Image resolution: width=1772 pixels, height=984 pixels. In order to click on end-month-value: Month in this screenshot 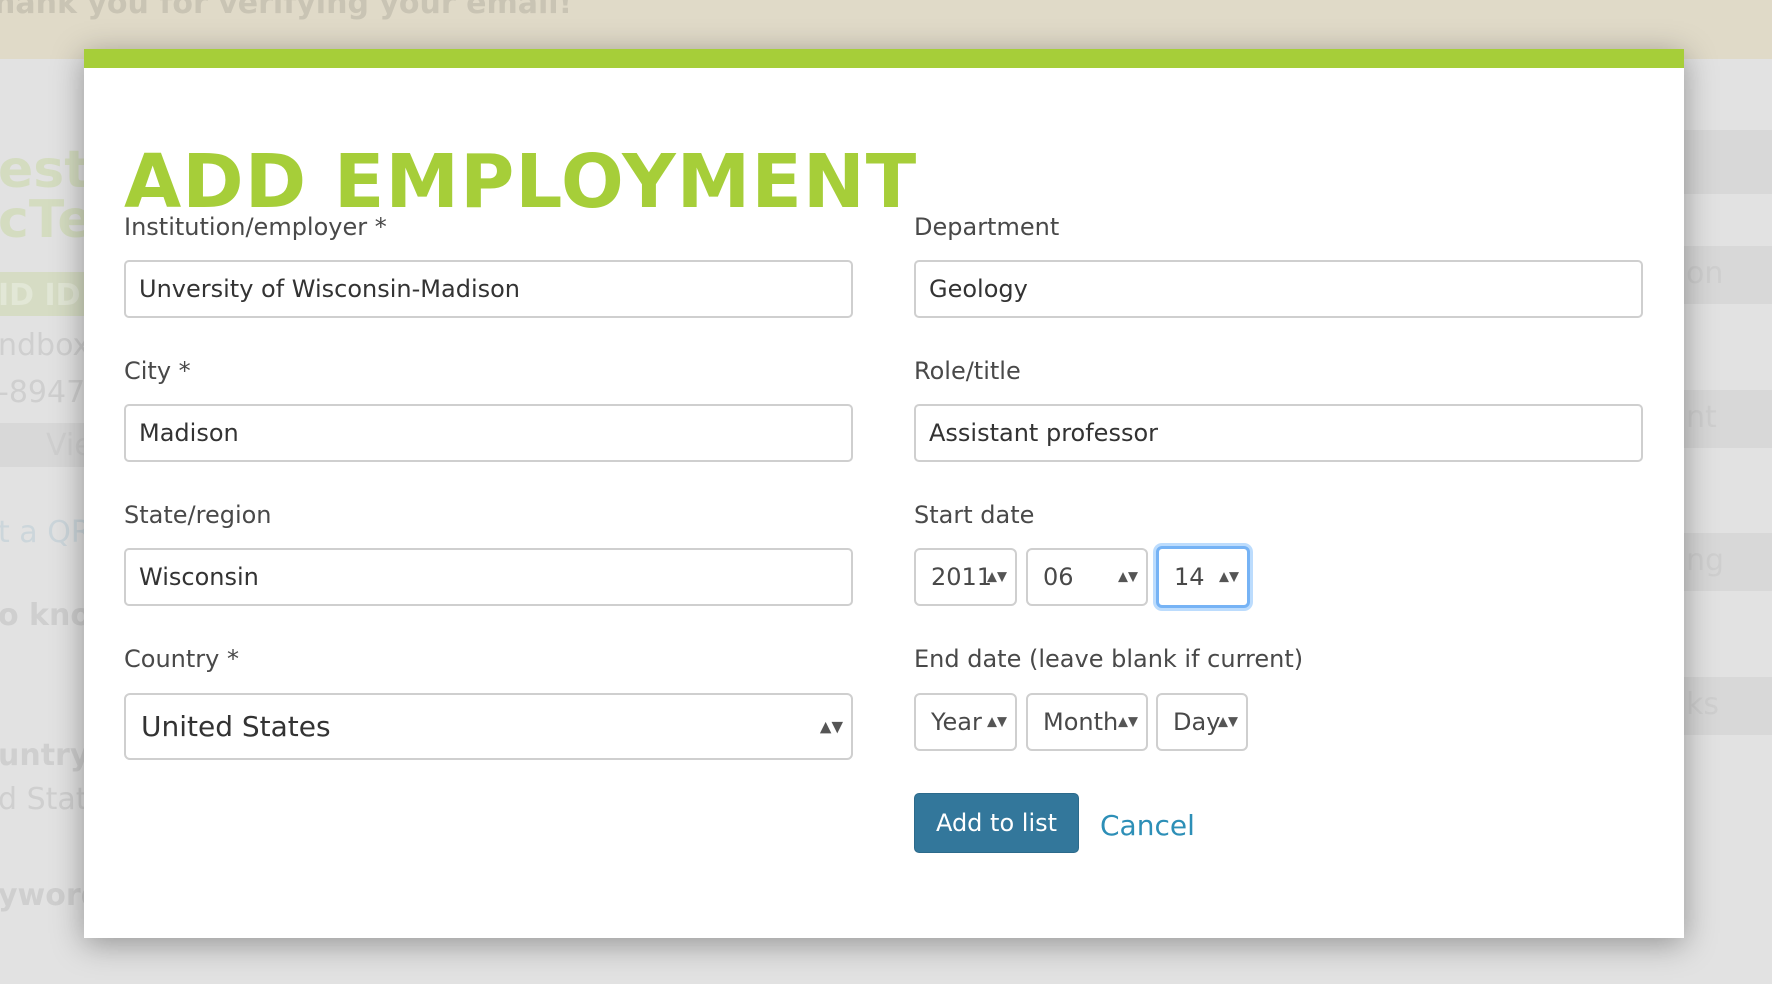, I will do `click(1081, 722)`.